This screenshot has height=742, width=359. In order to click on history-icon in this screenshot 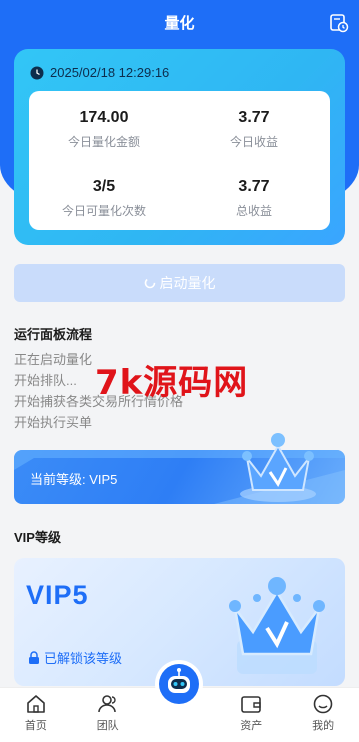, I will do `click(339, 23)`.